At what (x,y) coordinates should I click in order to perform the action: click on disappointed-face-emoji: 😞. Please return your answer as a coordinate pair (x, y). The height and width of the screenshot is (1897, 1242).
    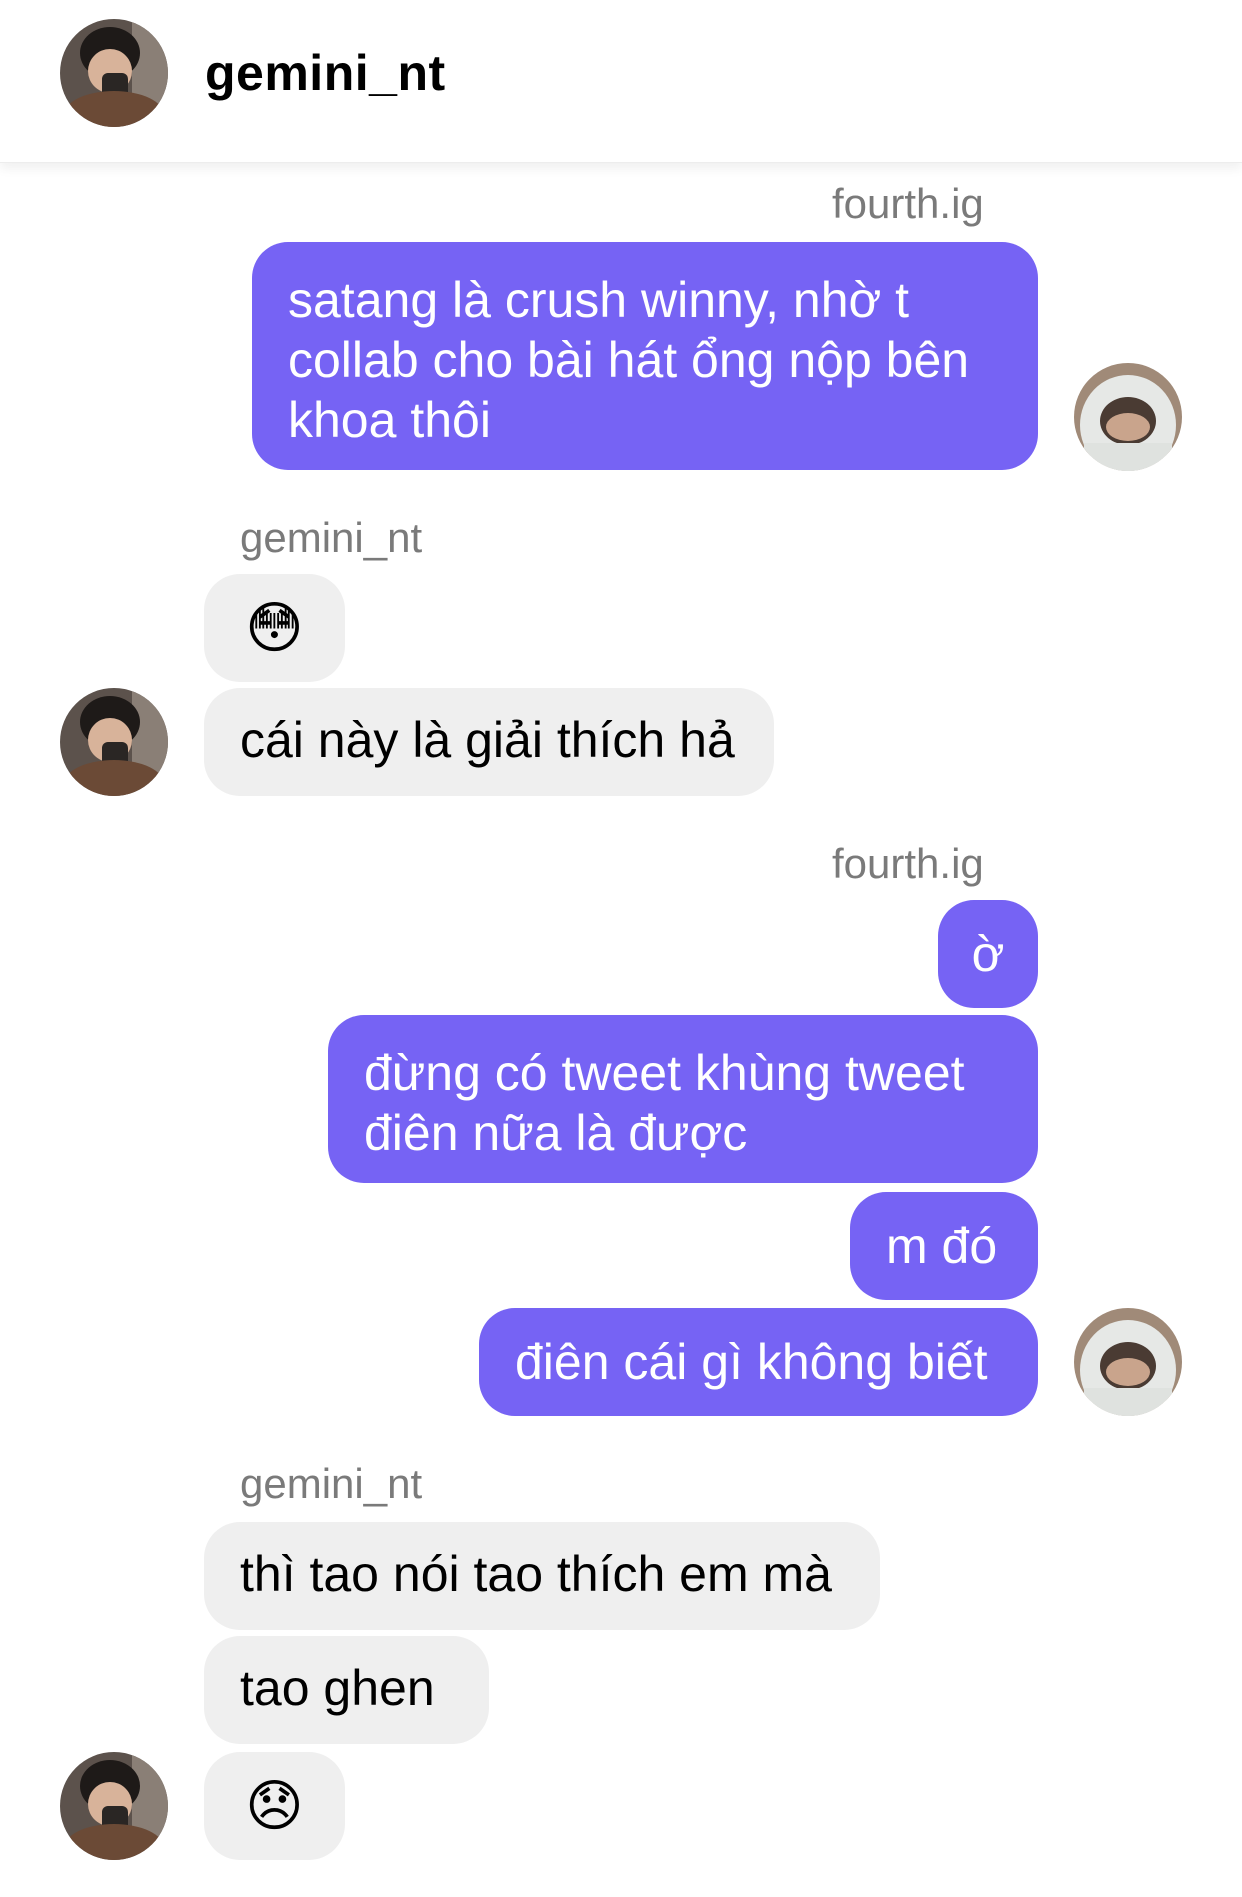
    Looking at the image, I should click on (274, 1805).